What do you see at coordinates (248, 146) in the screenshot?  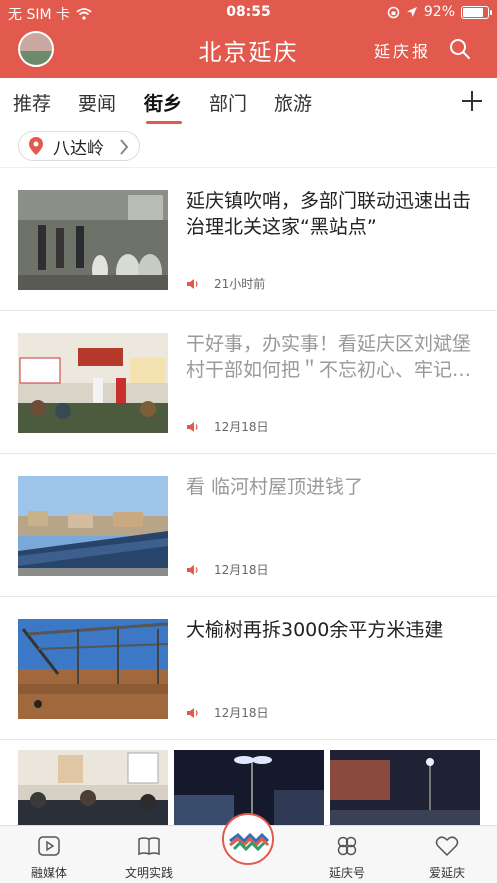 I see `location-row: 八达岭` at bounding box center [248, 146].